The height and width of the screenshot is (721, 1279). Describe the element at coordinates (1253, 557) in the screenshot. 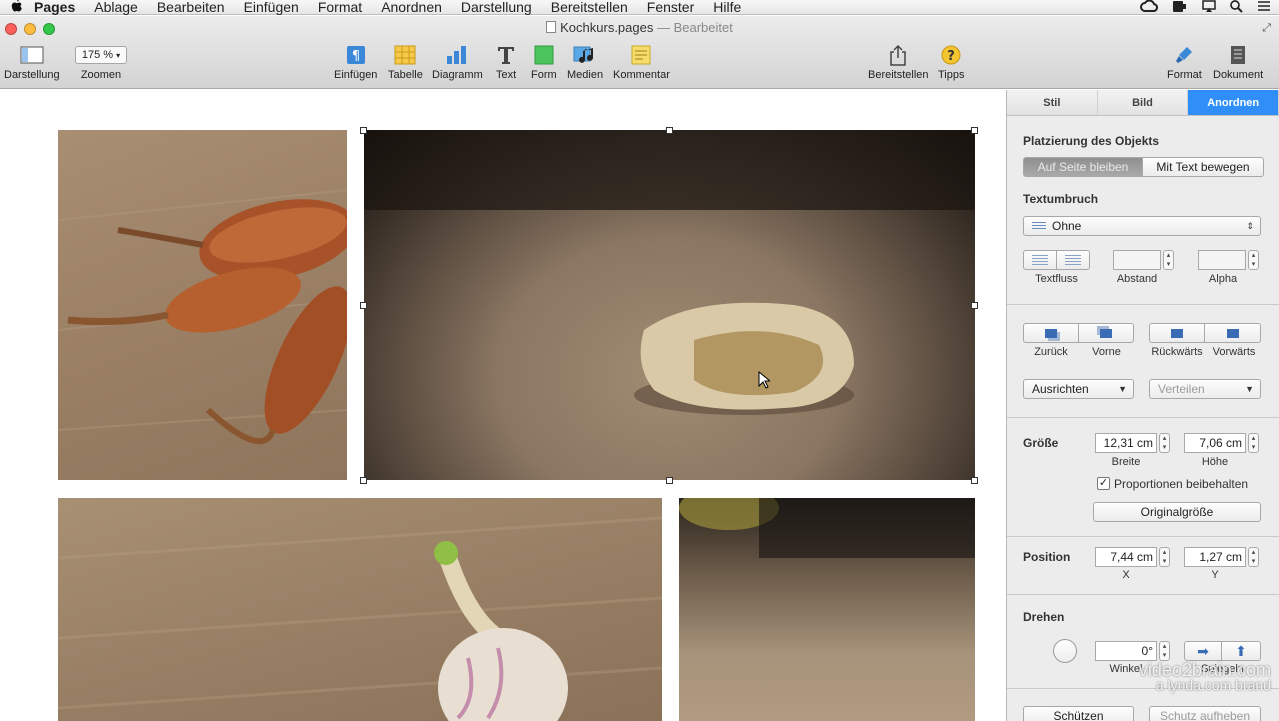

I see `y-position-stepper: ▴ ▾` at that location.